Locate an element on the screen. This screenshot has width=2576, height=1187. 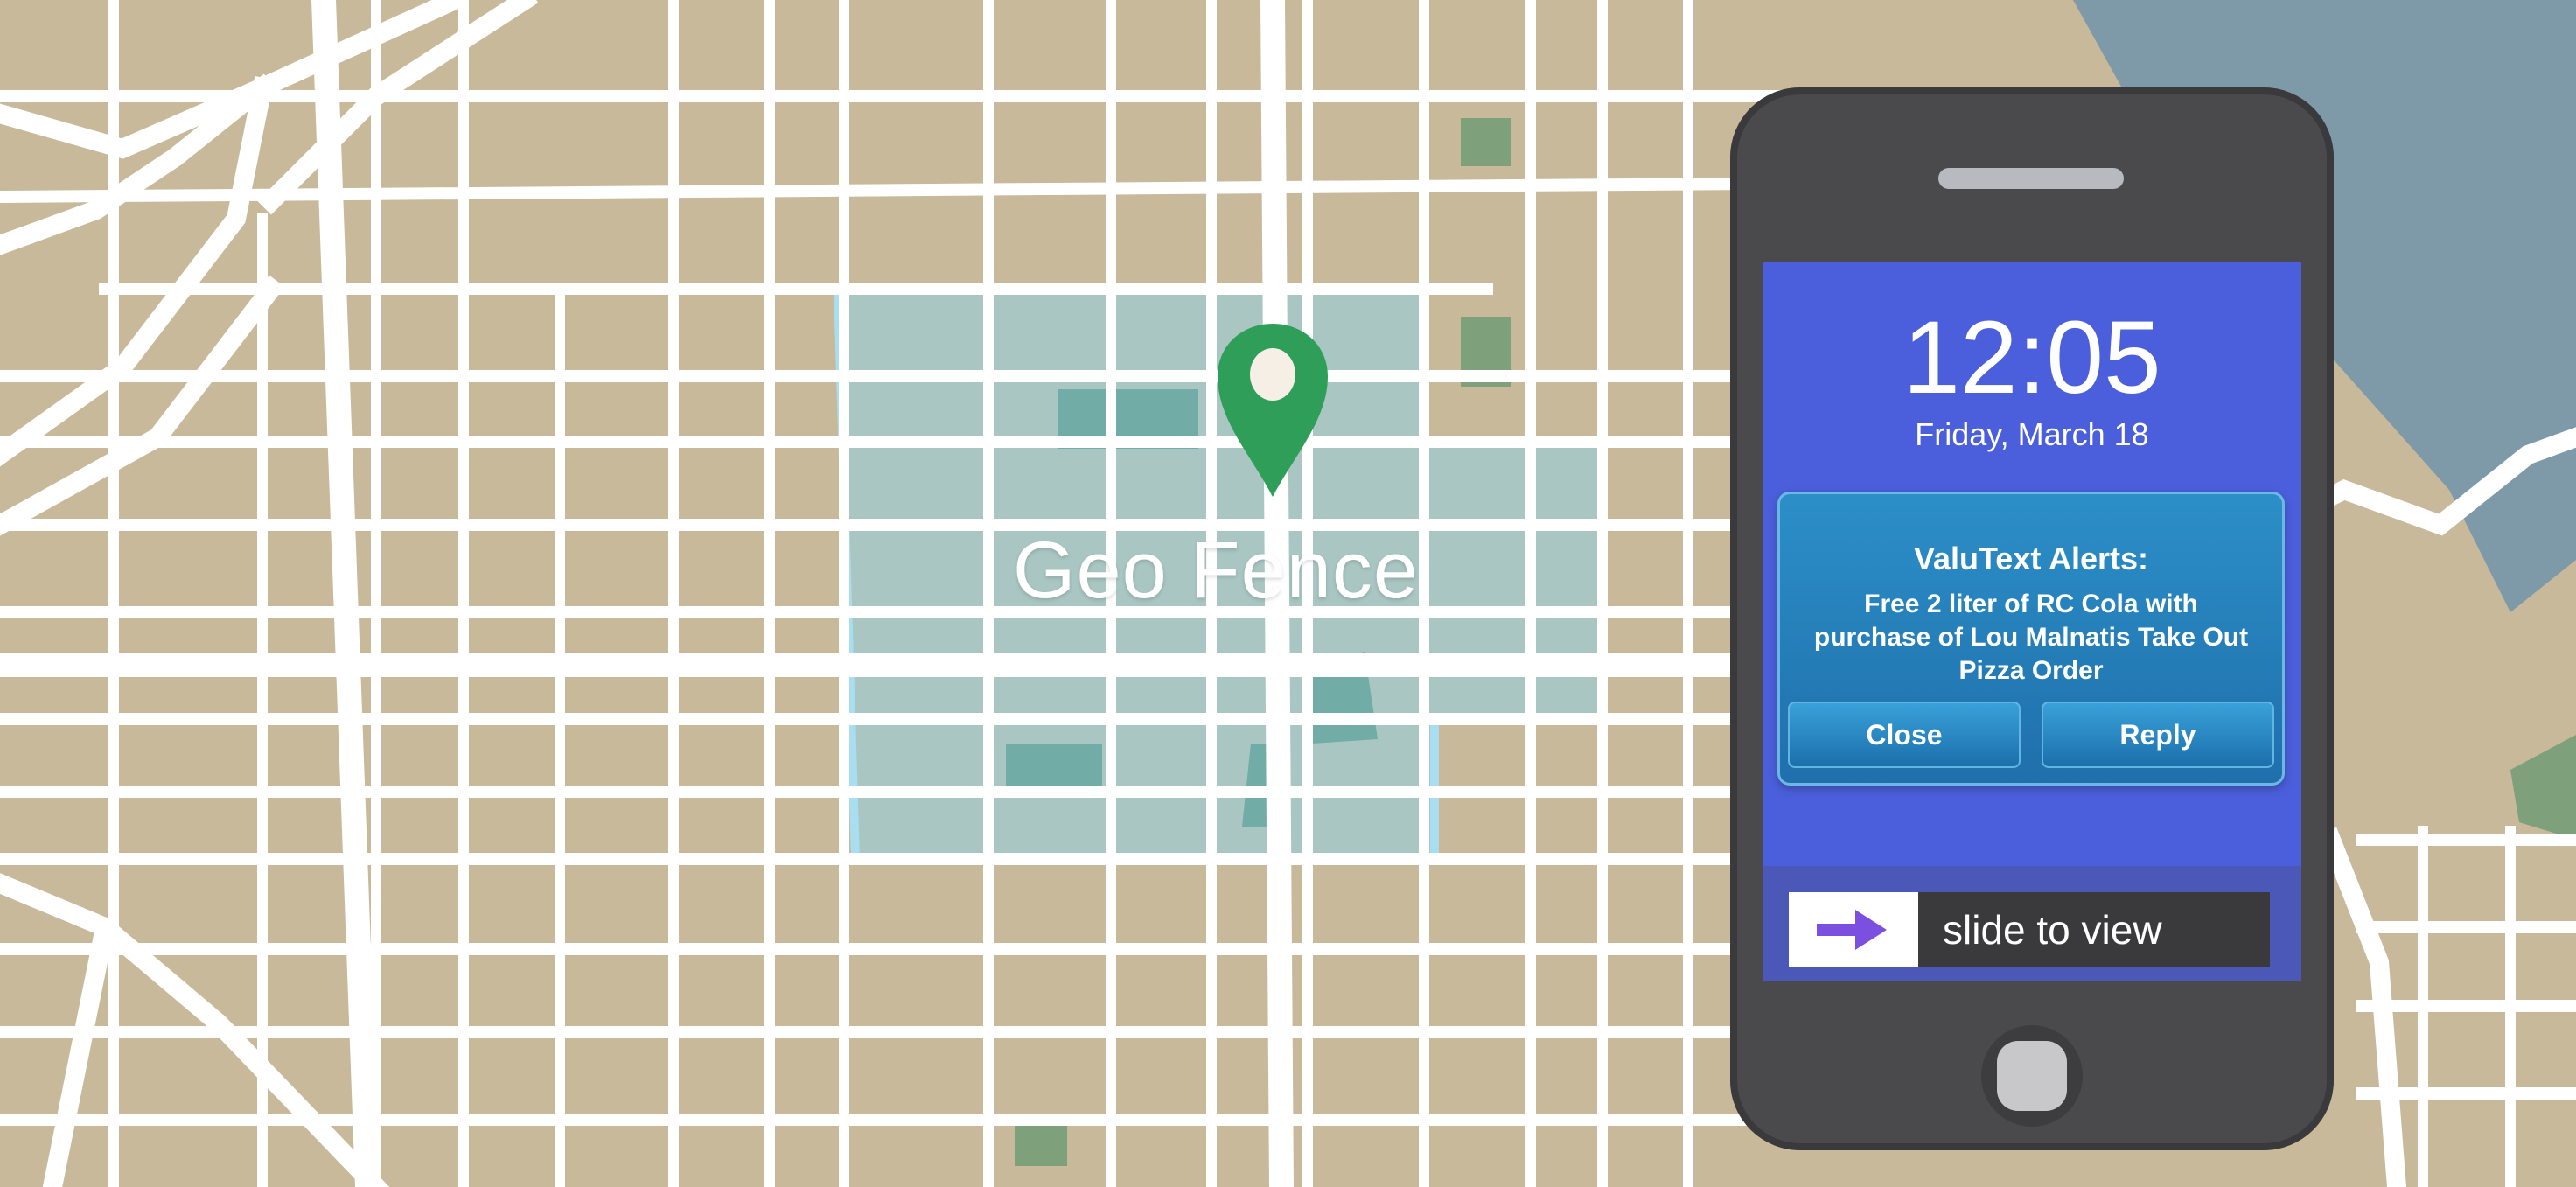
arrow-right-icon is located at coordinates (1852, 930).